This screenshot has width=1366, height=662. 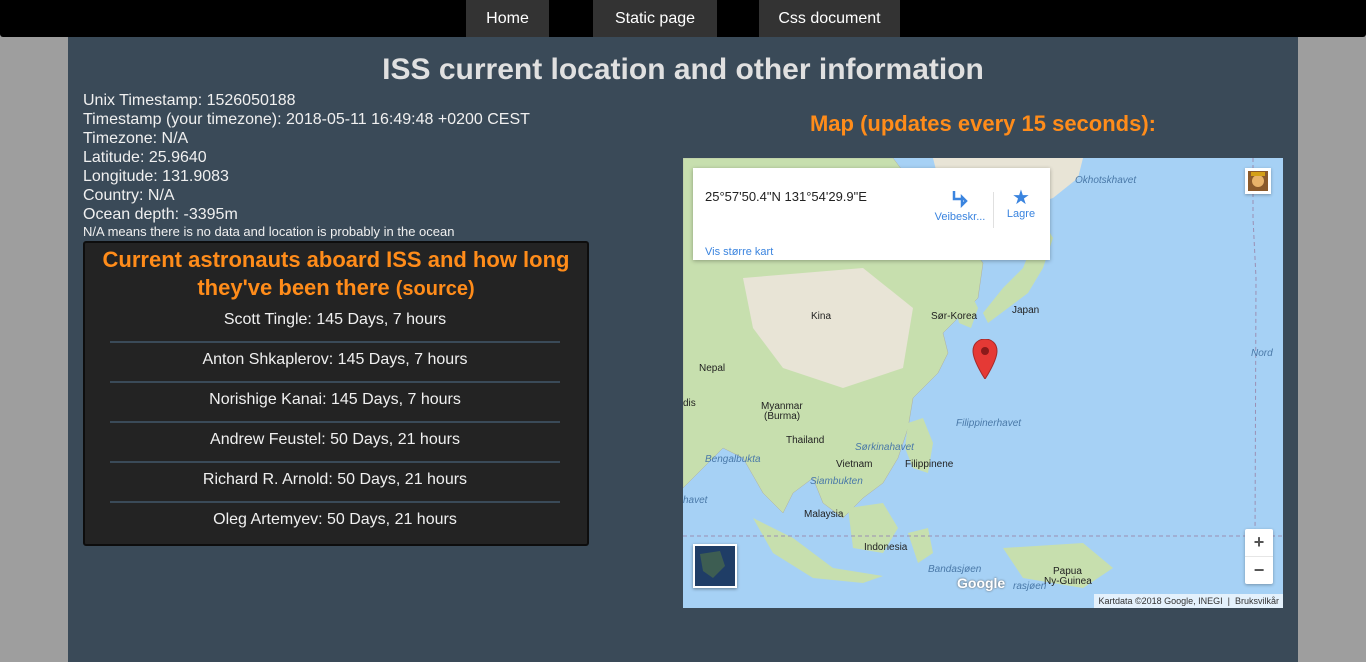 I want to click on timezone: Timezone: N/A, so click(x=136, y=138).